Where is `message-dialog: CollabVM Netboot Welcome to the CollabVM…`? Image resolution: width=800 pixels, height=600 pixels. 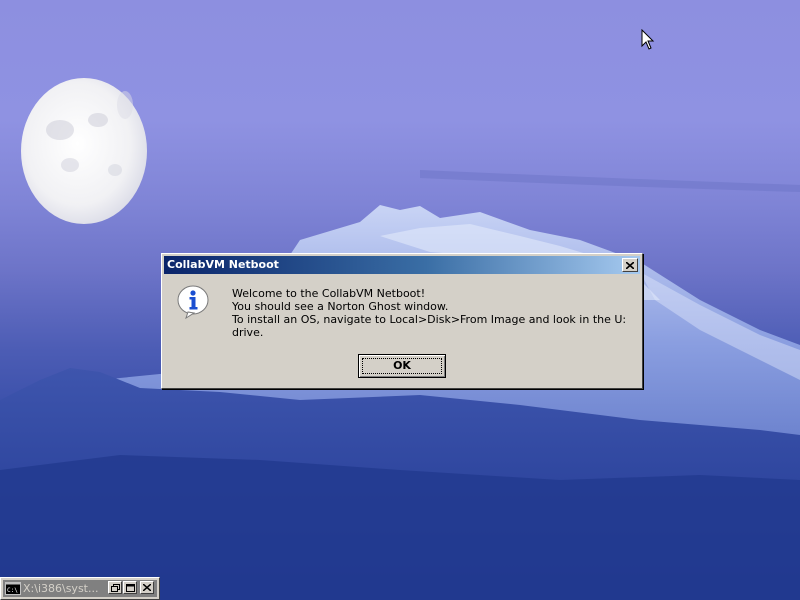
message-dialog: CollabVM Netboot Welcome to the CollabVM… is located at coordinates (402, 321).